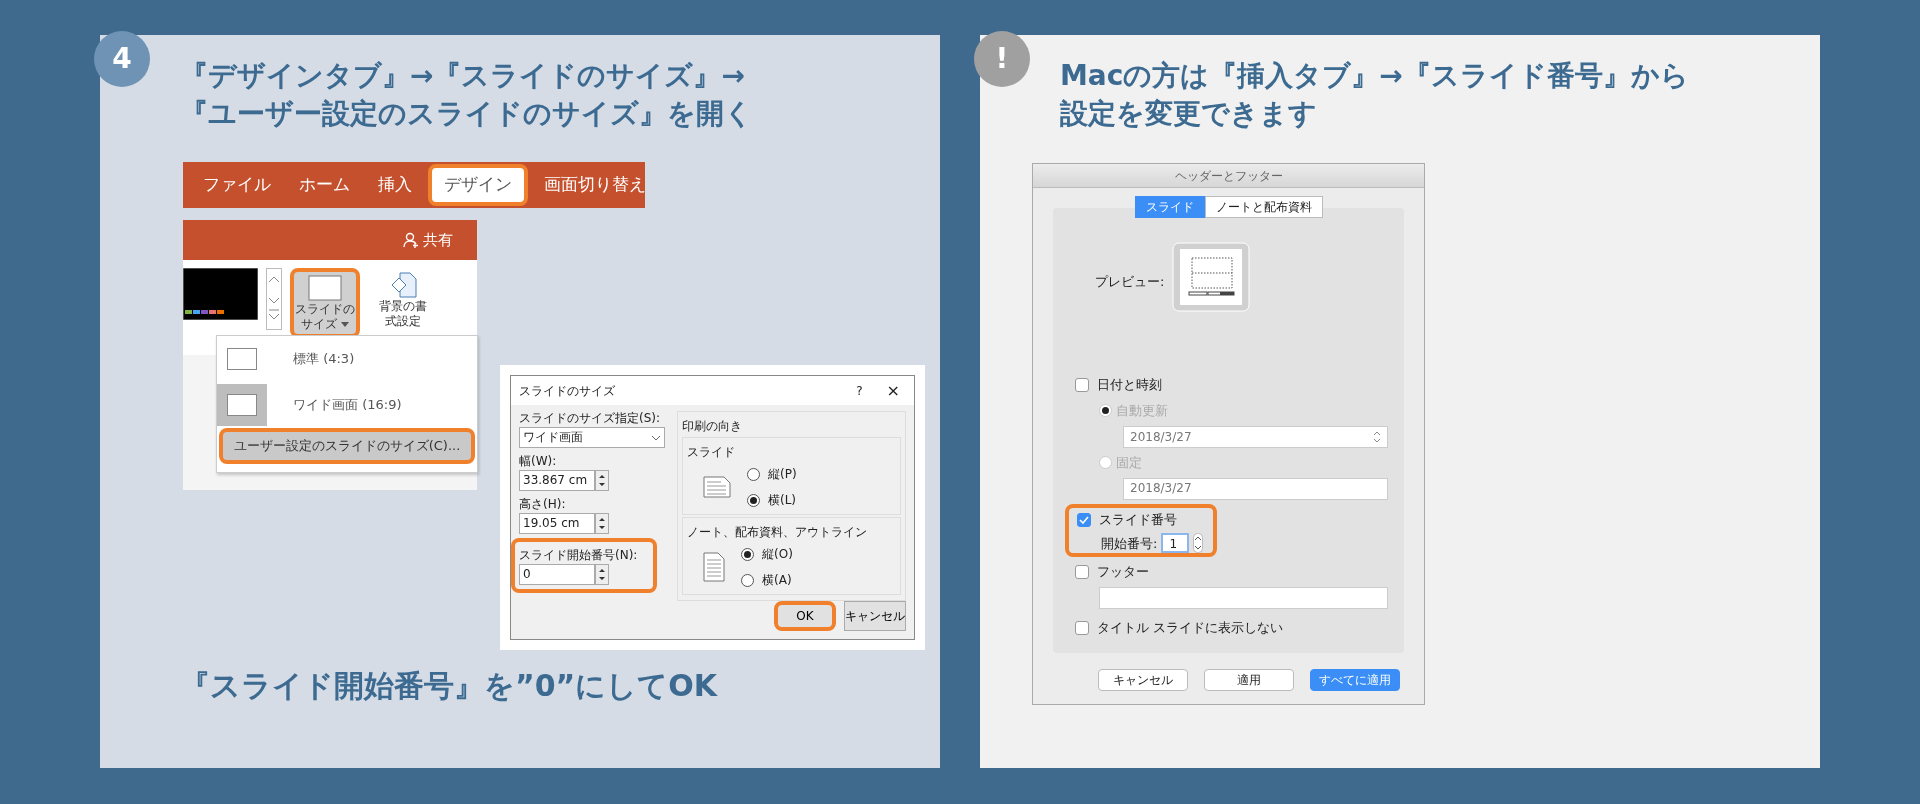  I want to click on footer-field, so click(1243, 598).